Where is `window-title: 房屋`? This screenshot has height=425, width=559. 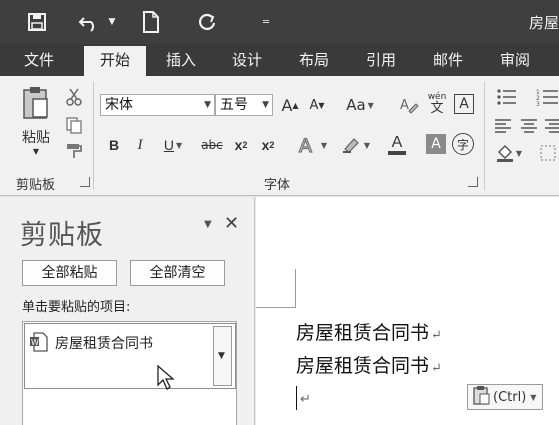
window-title: 房屋 is located at coordinates (543, 23).